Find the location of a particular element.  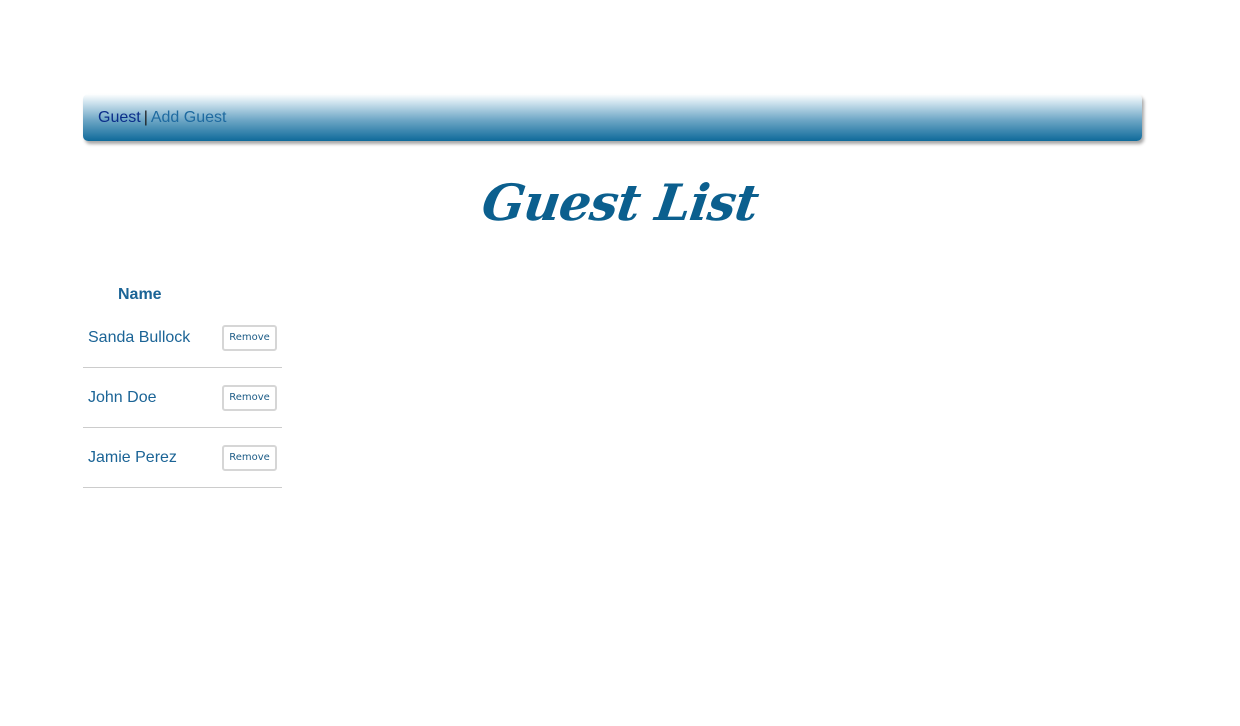

page-title: Guest List is located at coordinates (620, 202).